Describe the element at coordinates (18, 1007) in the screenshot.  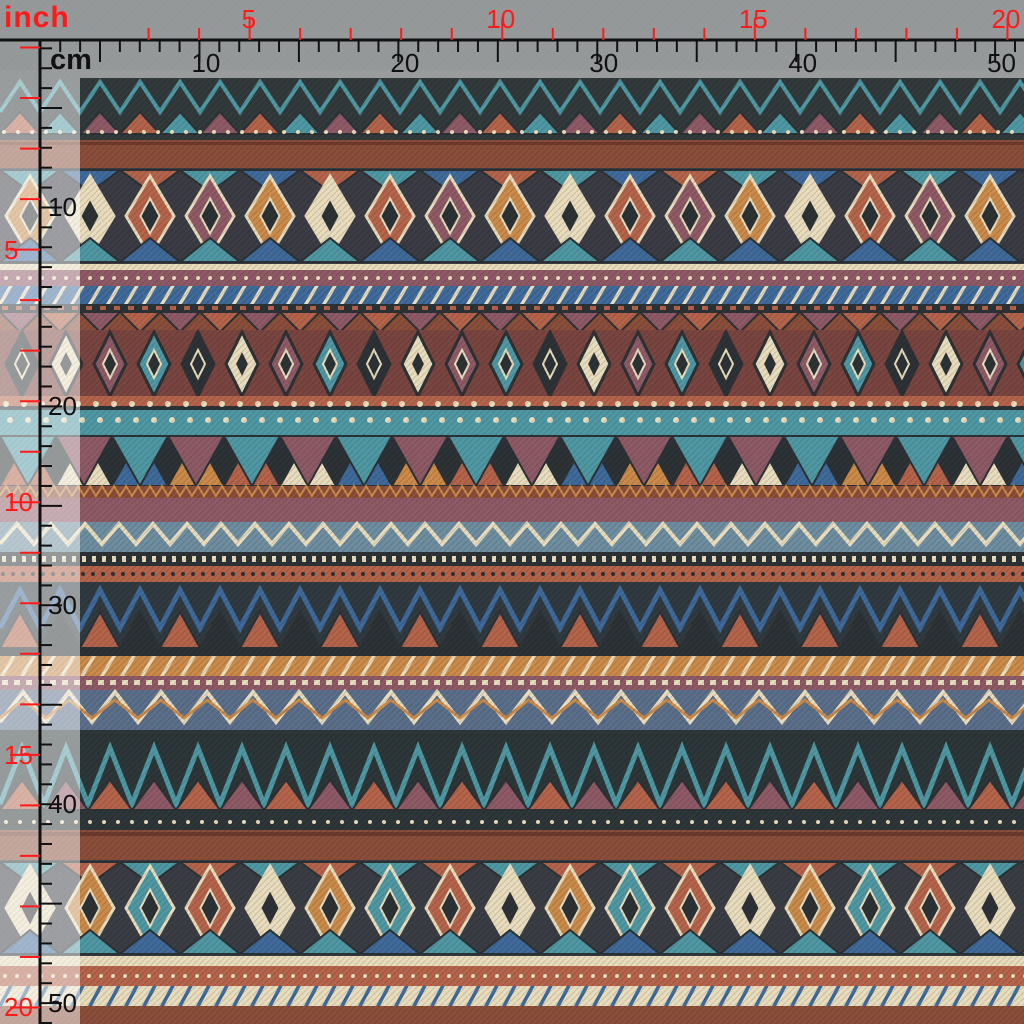
I see `inch-left-label: 20` at that location.